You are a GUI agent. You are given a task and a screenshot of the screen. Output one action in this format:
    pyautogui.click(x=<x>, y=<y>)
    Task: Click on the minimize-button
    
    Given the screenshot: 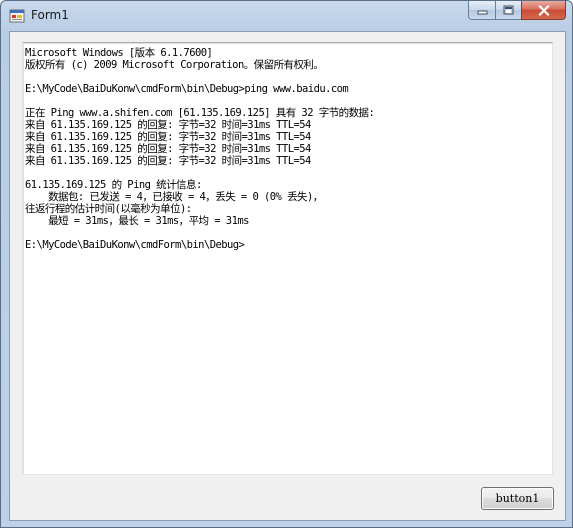 What is the action you would take?
    pyautogui.click(x=481, y=10)
    